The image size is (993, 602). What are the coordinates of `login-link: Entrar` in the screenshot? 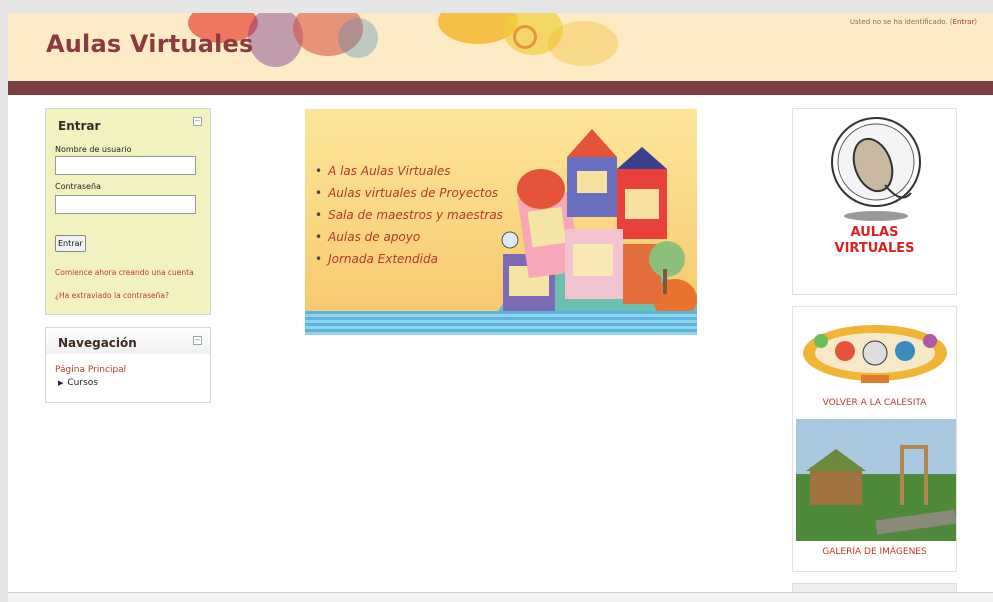 It's located at (964, 22).